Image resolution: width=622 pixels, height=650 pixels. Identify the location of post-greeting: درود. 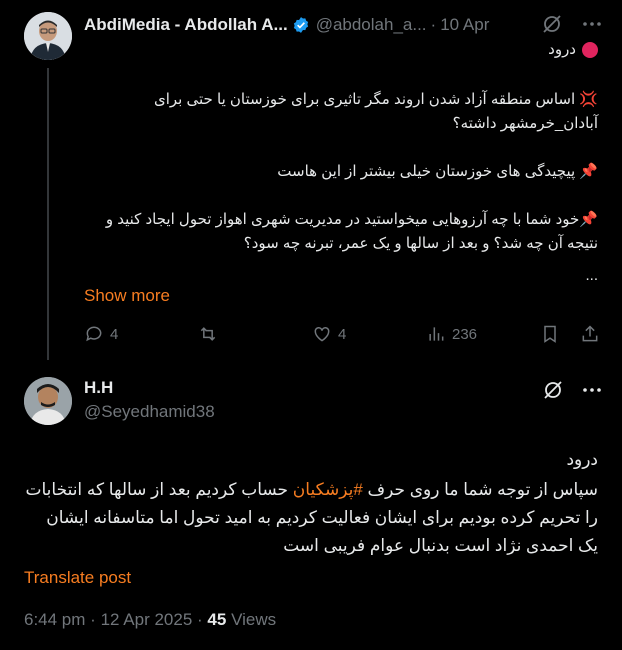
(341, 50).